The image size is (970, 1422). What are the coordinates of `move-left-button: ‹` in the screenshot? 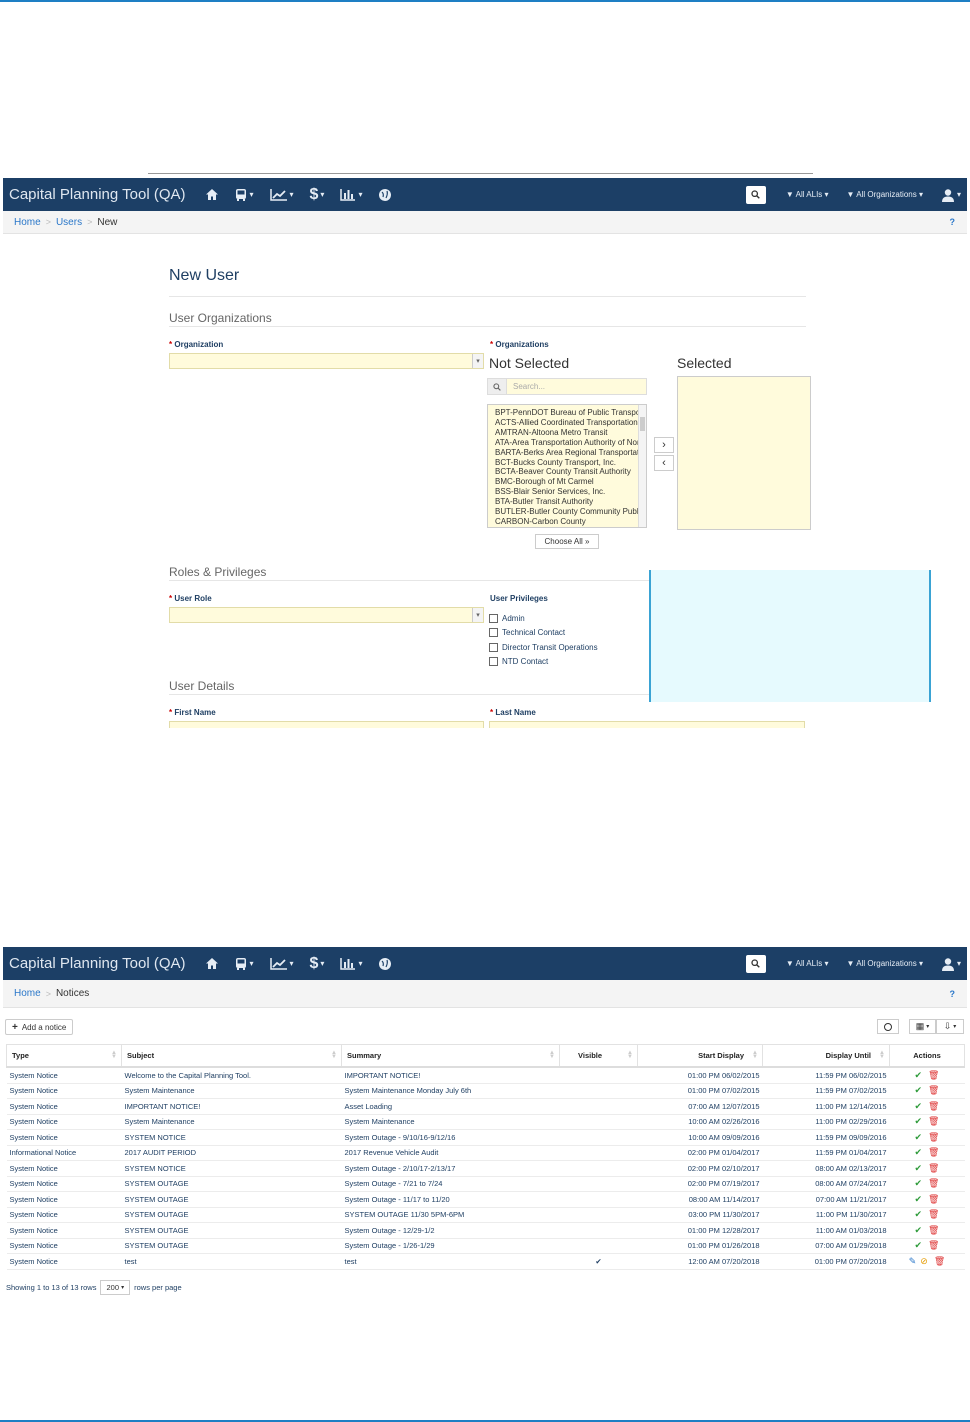 It's located at (664, 463).